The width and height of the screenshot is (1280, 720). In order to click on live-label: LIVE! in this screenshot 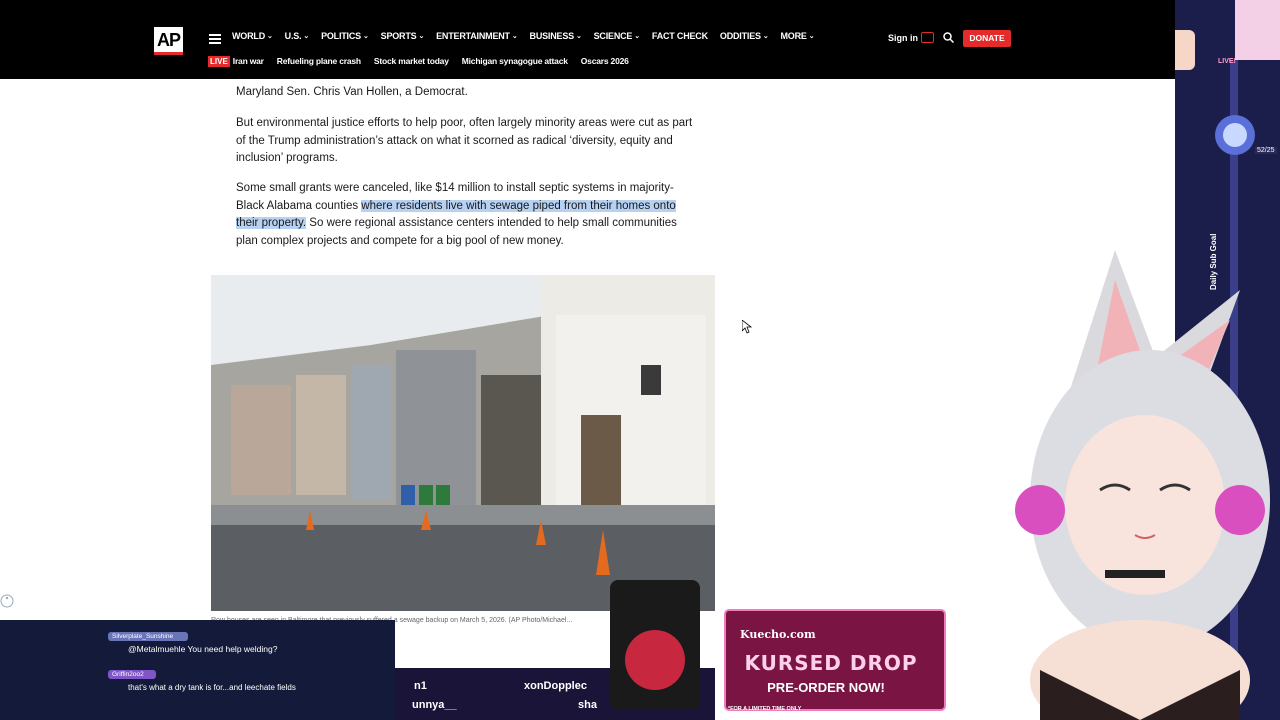, I will do `click(1227, 61)`.